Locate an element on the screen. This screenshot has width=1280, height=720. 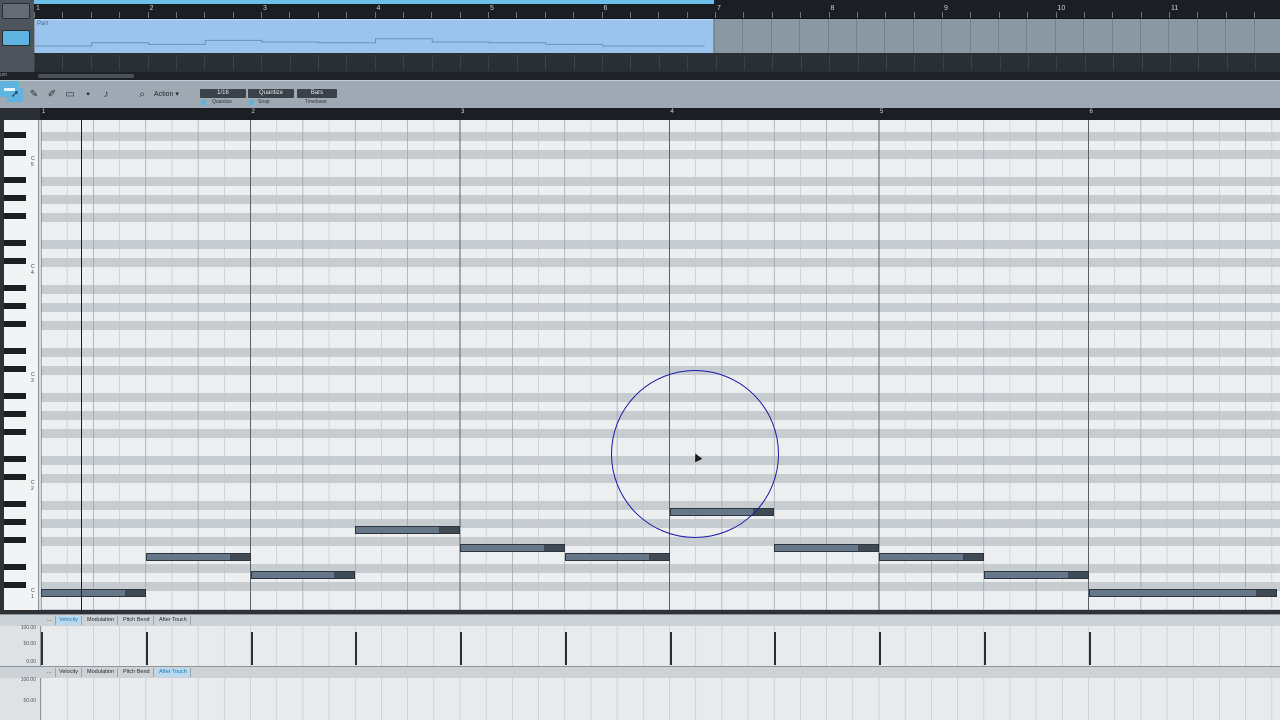
track-button is located at coordinates (16, 11).